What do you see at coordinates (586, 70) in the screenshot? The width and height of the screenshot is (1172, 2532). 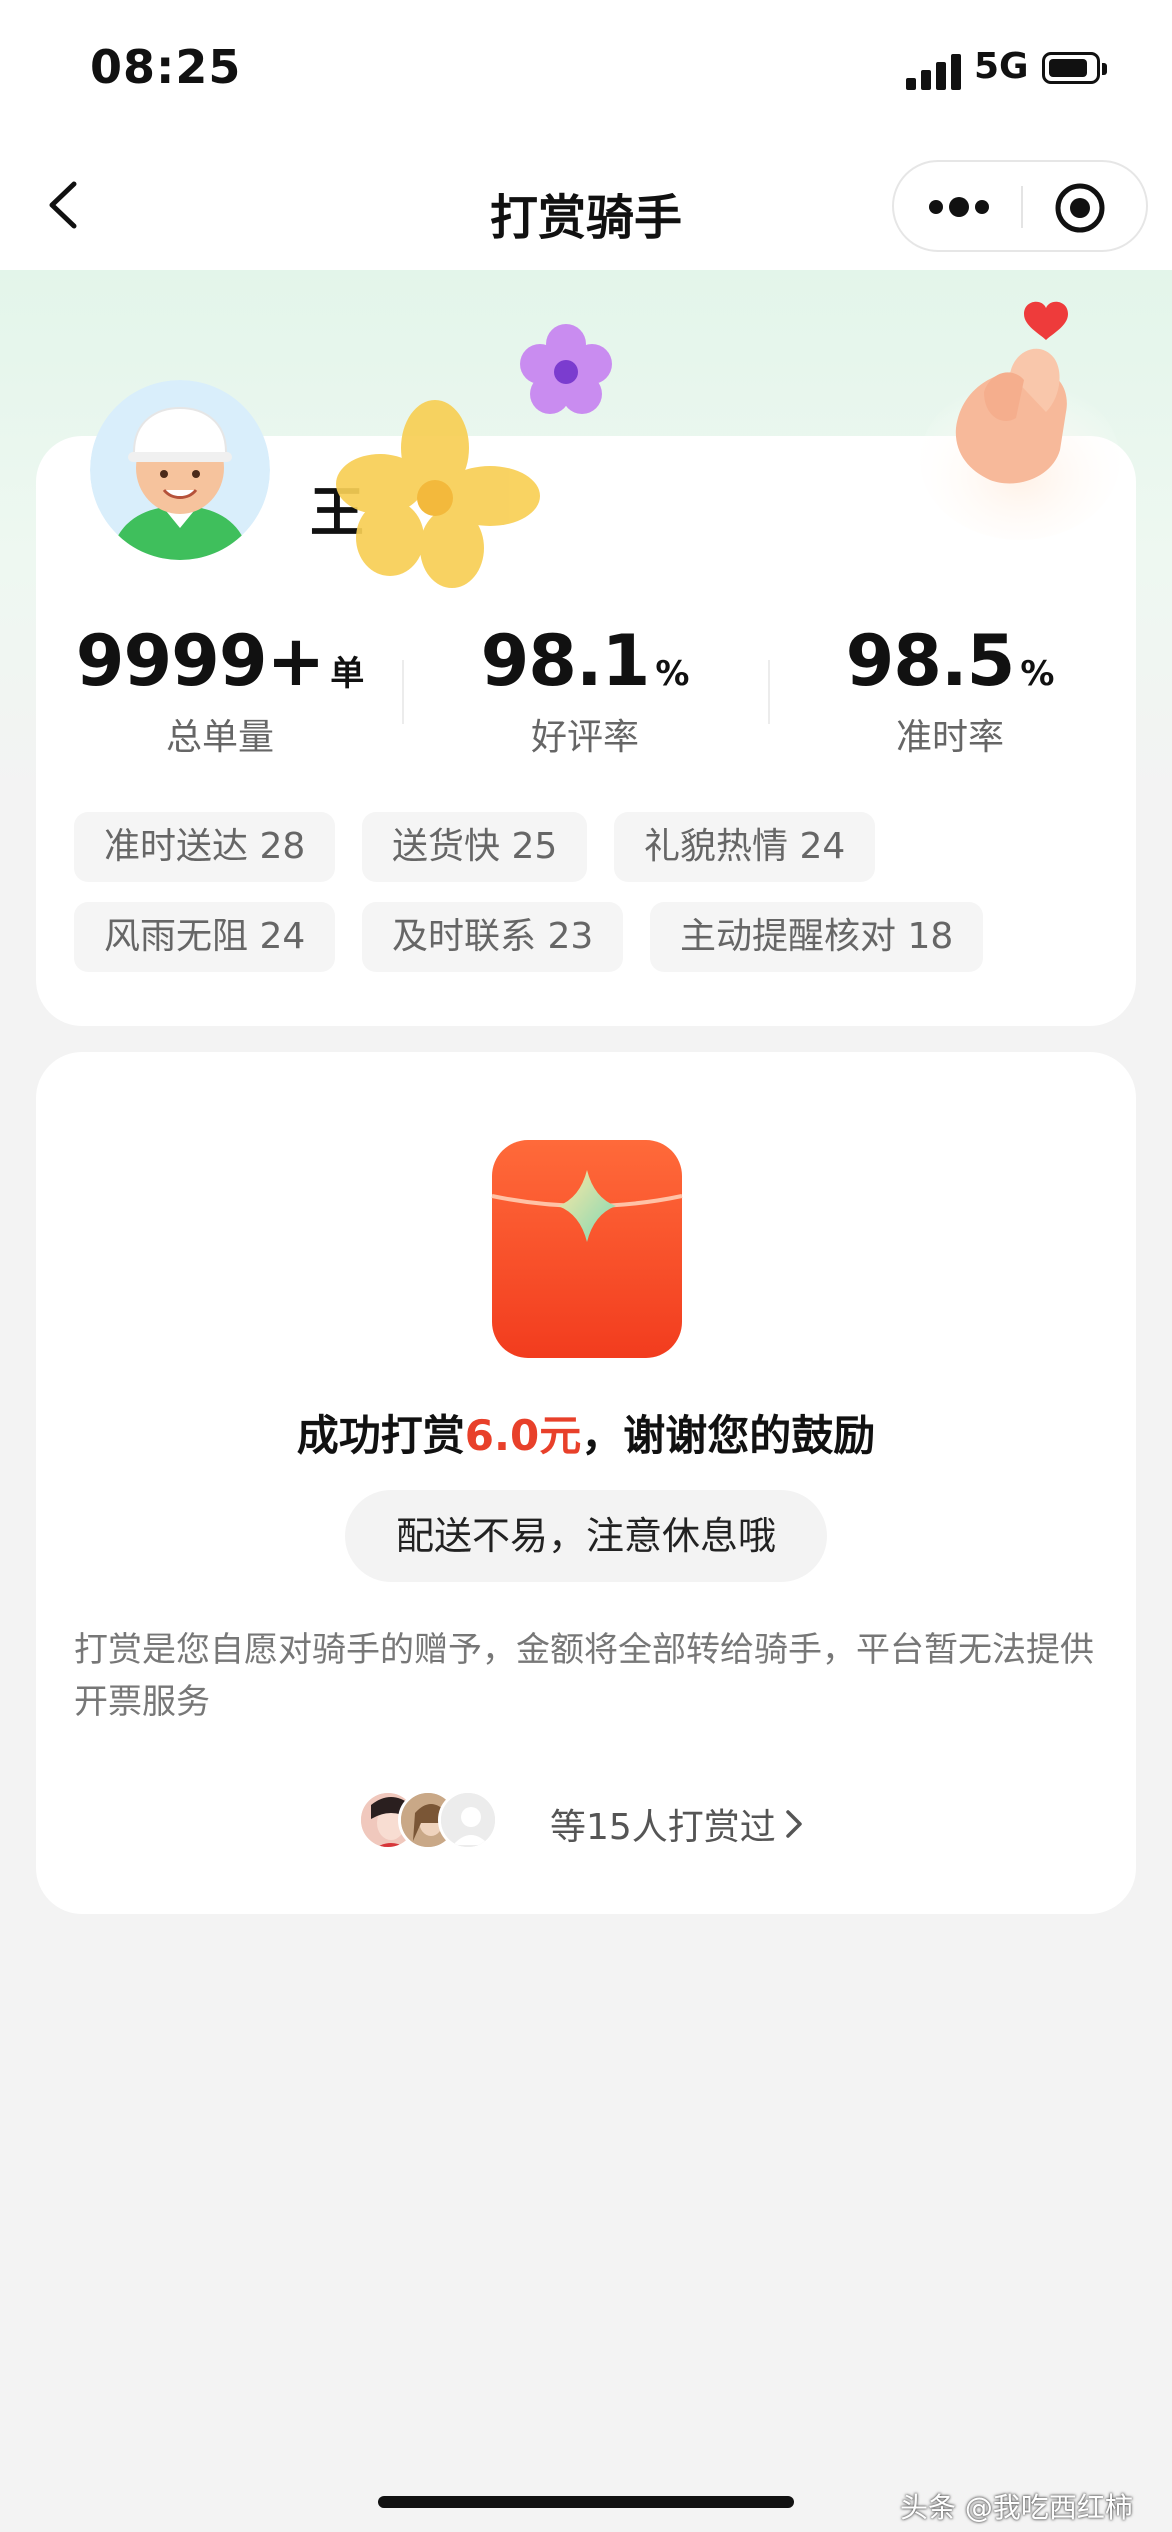 I see `status-bar: 08:25 5G` at bounding box center [586, 70].